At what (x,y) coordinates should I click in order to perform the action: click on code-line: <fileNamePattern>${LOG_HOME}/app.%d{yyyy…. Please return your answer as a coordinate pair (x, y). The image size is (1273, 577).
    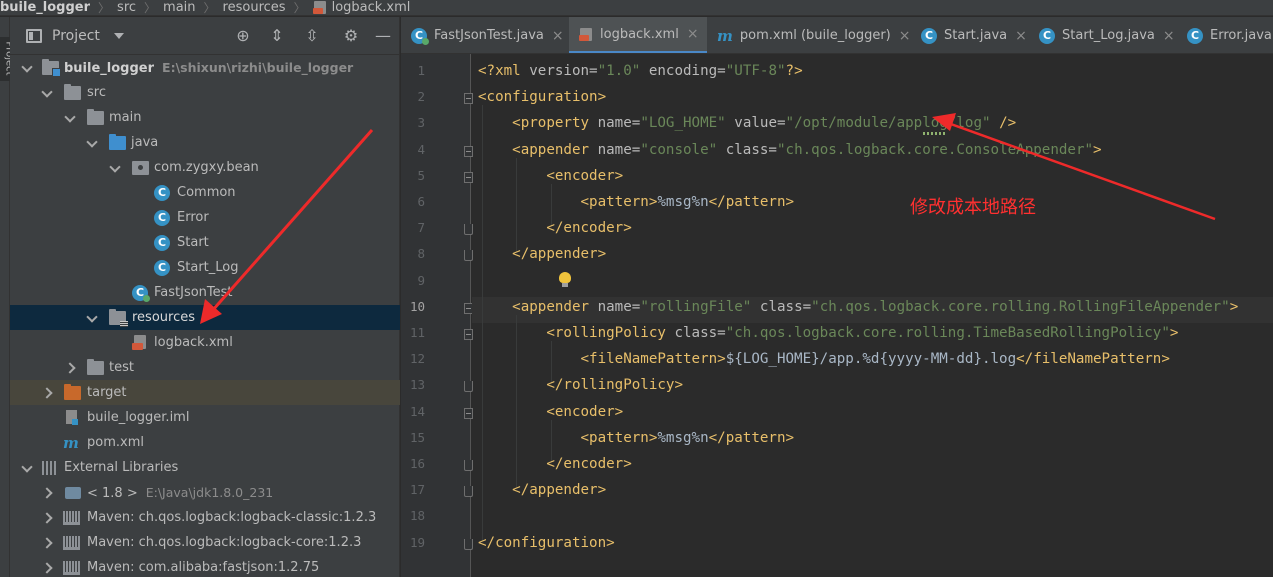
    Looking at the image, I should click on (824, 359).